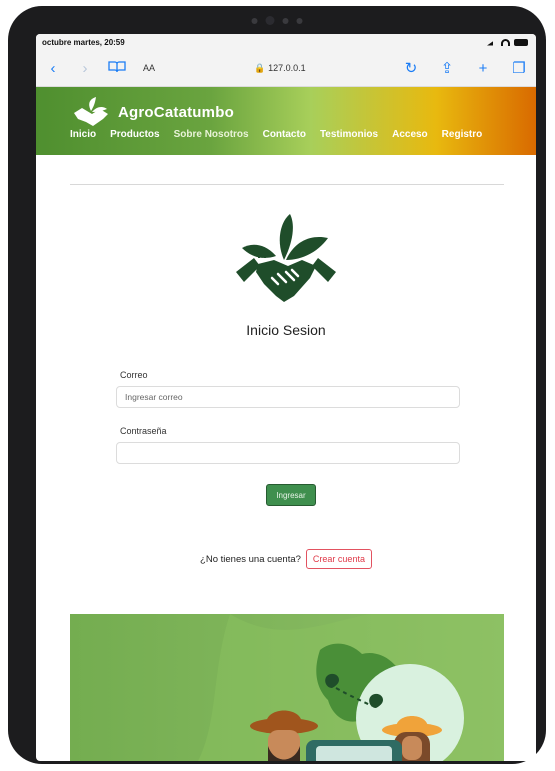 The height and width of the screenshot is (771, 555). I want to click on text-size-button: AA, so click(149, 68).